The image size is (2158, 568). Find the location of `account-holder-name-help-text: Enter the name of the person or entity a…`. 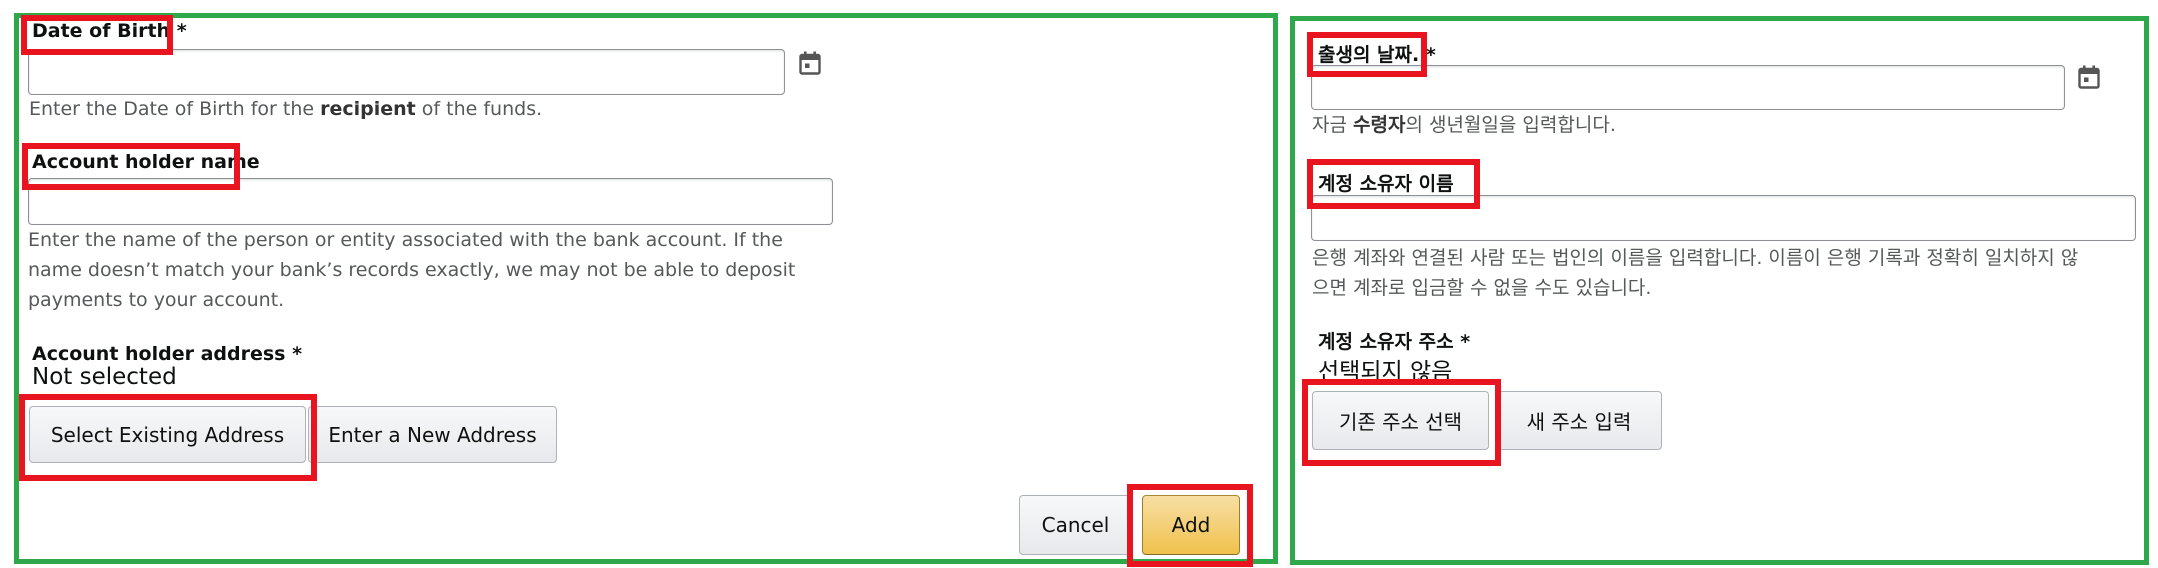

account-holder-name-help-text: Enter the name of the person or entity a… is located at coordinates (412, 270).